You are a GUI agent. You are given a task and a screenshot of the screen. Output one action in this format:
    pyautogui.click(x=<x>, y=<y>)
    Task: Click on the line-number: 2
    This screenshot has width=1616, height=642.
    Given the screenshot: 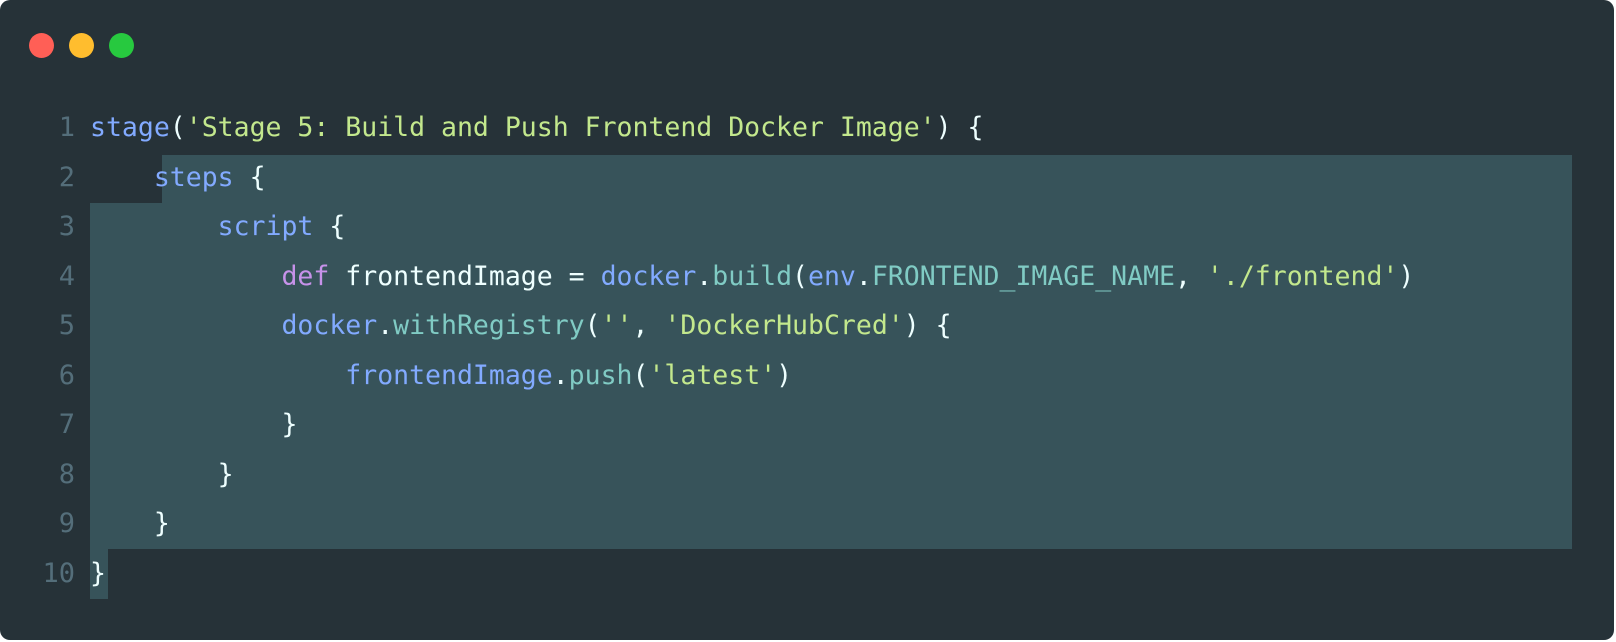 What is the action you would take?
    pyautogui.click(x=66, y=177)
    